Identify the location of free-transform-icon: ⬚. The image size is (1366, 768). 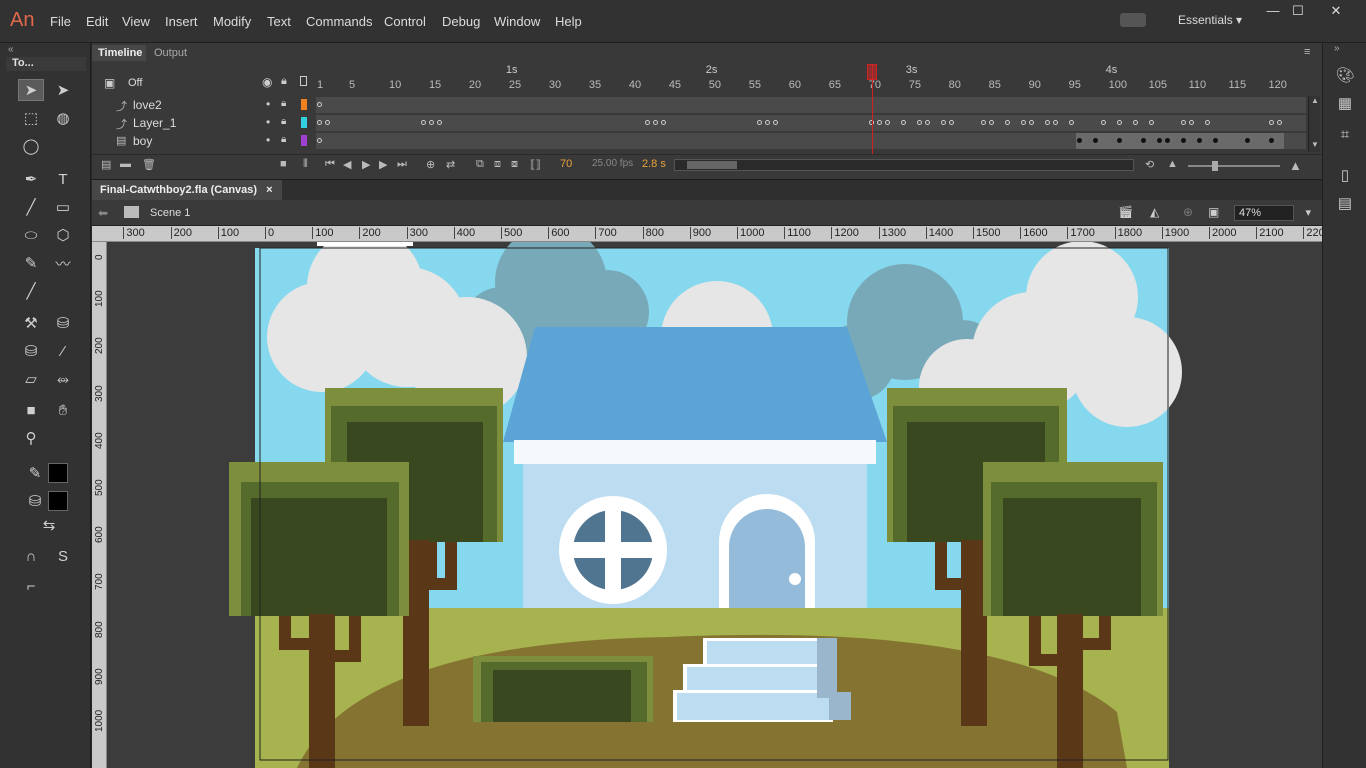
(31, 118).